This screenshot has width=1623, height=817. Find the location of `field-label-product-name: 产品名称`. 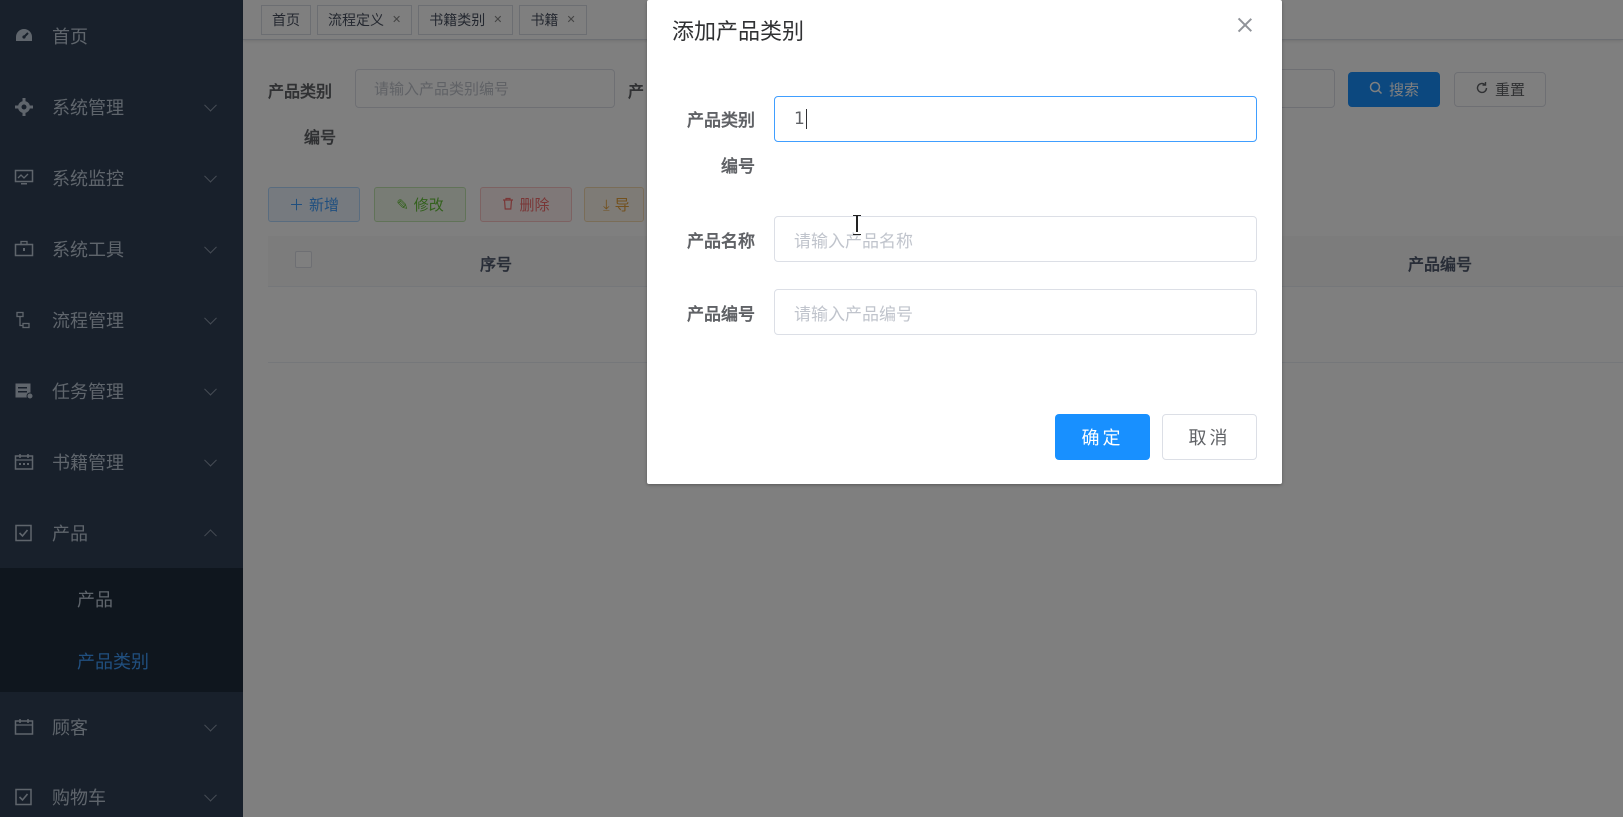

field-label-product-name: 产品名称 is located at coordinates (721, 242).